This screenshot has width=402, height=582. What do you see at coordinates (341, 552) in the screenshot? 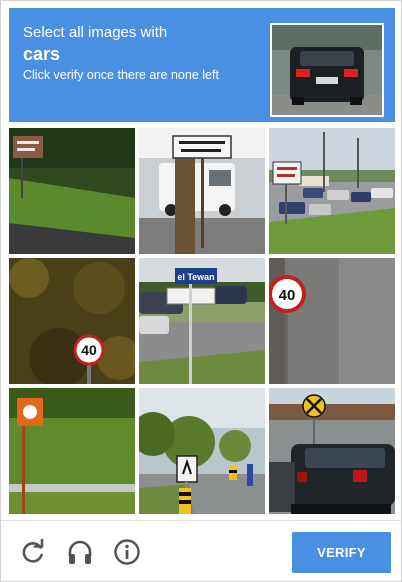
I see `verify-button: VERIFY` at bounding box center [341, 552].